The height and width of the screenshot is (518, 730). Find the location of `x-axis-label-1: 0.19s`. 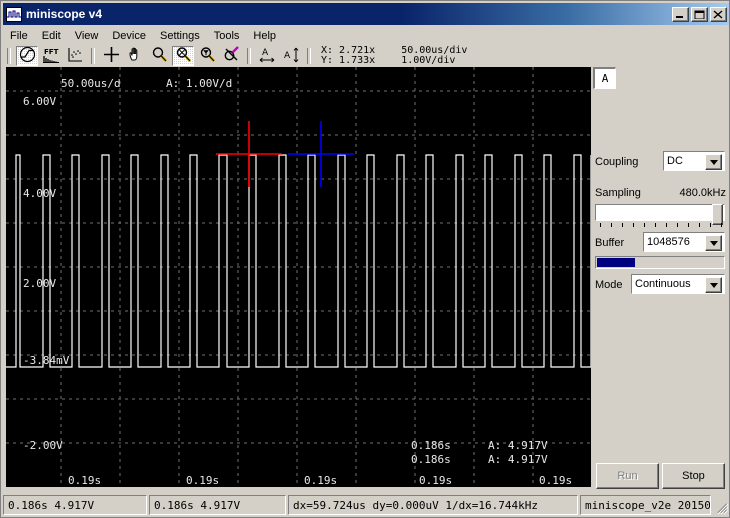

x-axis-label-1: 0.19s is located at coordinates (202, 480).